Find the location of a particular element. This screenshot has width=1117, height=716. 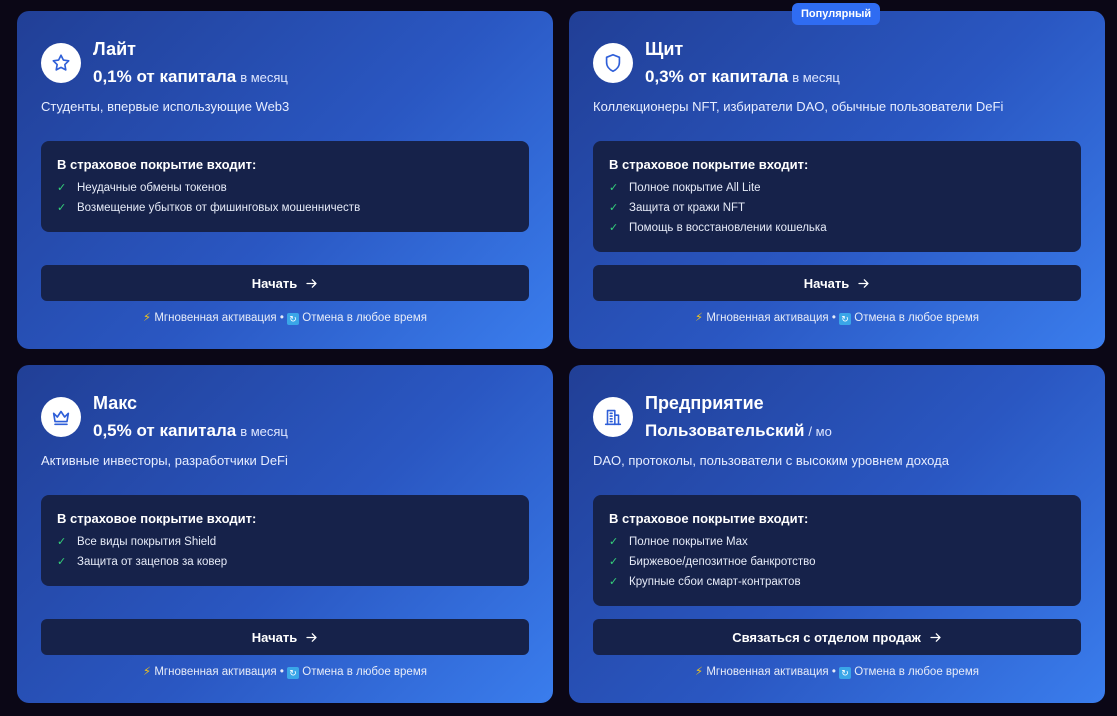

list-item: ✓ Полное покрытие All Lite is located at coordinates (837, 188).